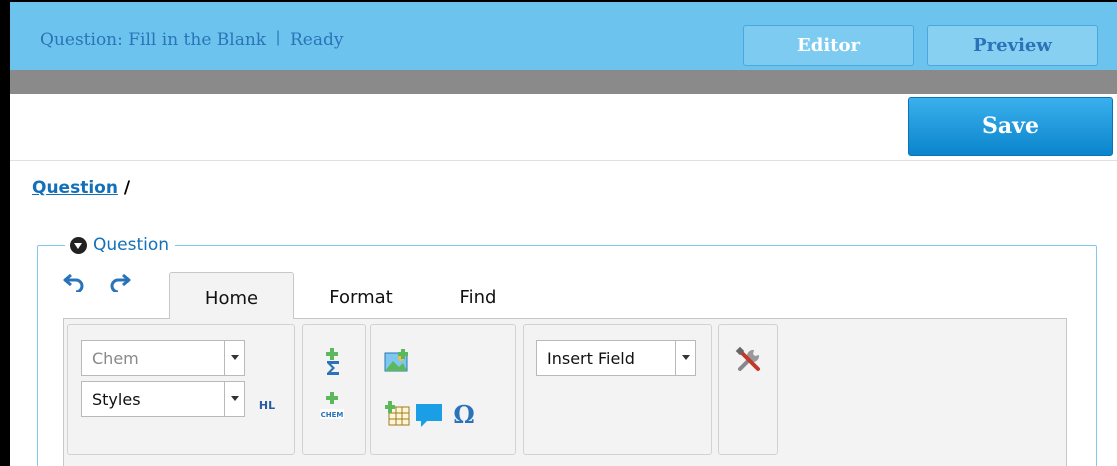 This screenshot has height=466, width=1117. What do you see at coordinates (397, 362) in the screenshot?
I see `image-icon` at bounding box center [397, 362].